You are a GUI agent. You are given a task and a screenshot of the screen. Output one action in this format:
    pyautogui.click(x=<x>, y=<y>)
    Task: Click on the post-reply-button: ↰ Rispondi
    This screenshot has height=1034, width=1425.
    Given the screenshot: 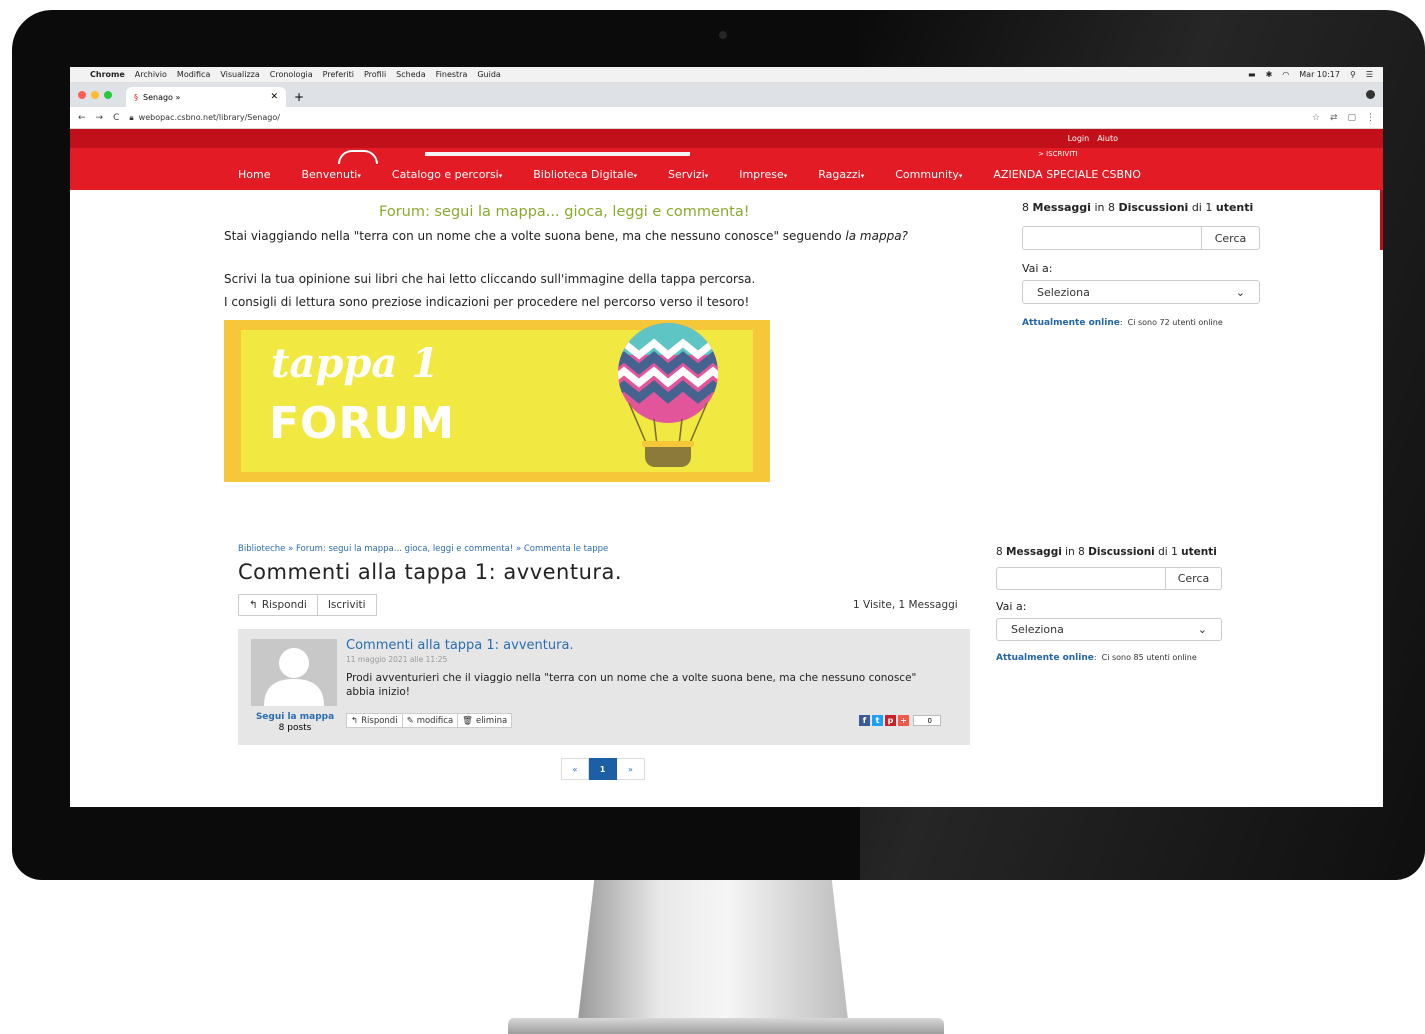 What is the action you would take?
    pyautogui.click(x=374, y=720)
    